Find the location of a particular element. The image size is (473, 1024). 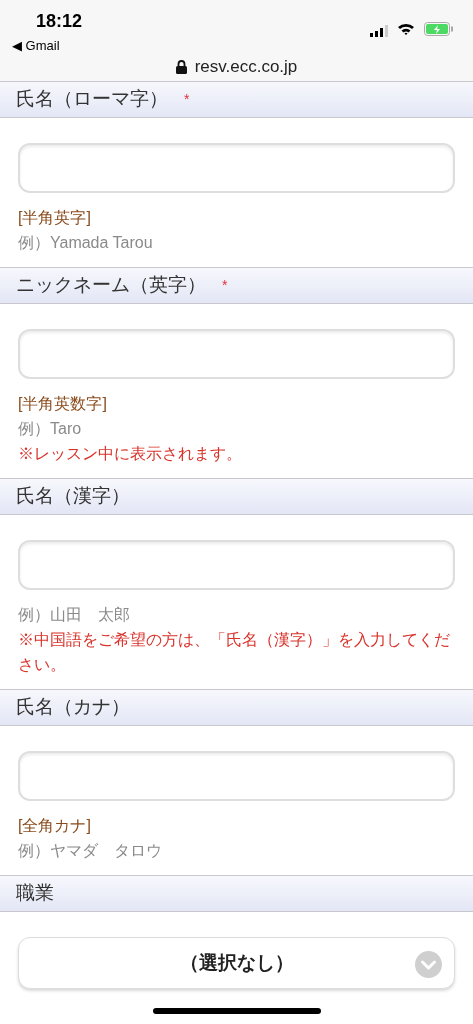

address-bar: resv.ecc.co.jp is located at coordinates (236, 67).